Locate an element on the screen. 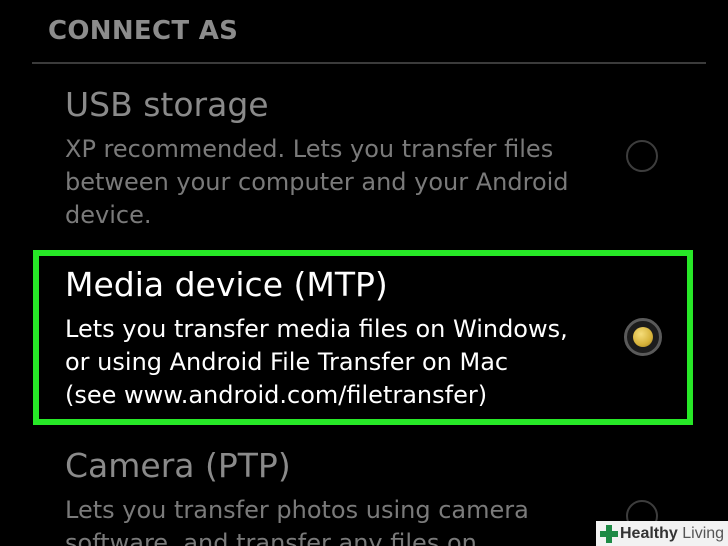  option-title: Camera (PTP) is located at coordinates (178, 465).